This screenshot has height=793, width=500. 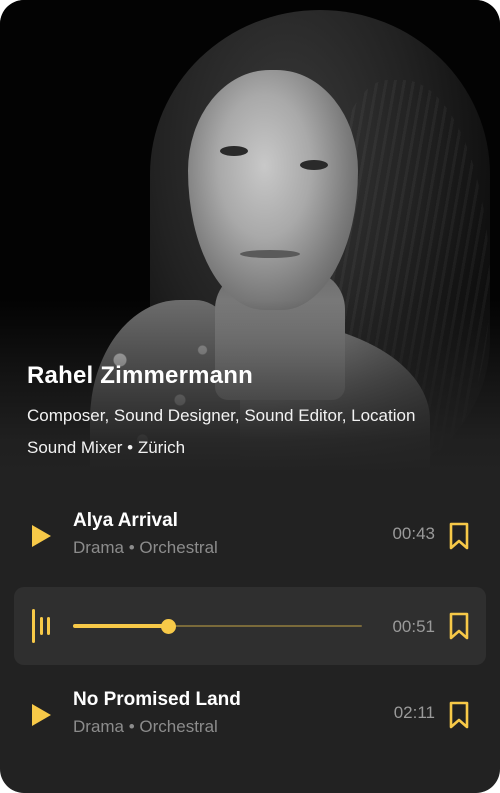 I want to click on photo-face, so click(x=273, y=190).